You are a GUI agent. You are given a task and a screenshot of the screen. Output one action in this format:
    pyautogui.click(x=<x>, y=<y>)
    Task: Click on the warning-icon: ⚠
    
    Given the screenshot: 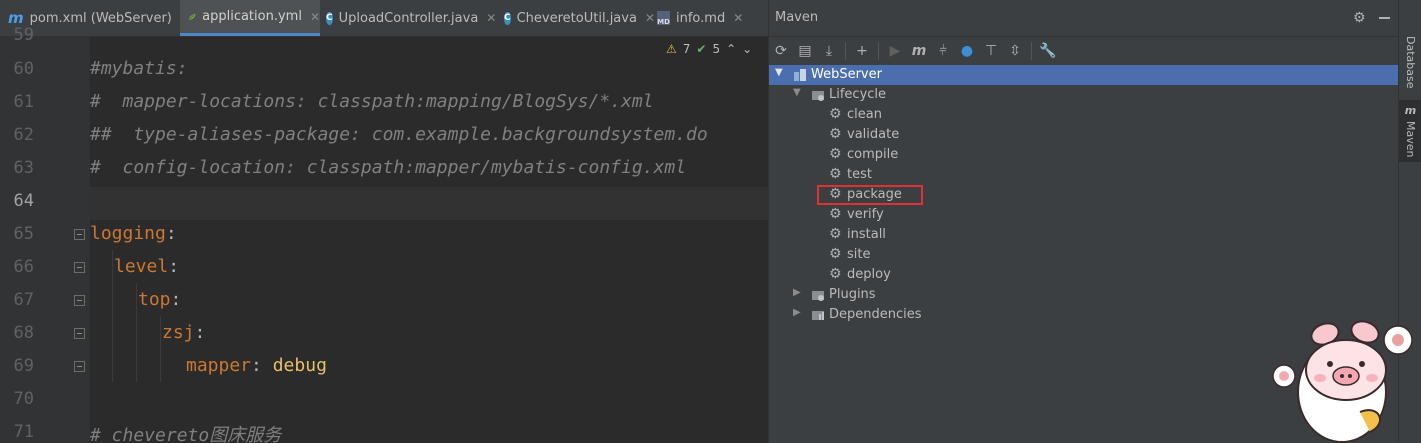 What is the action you would take?
    pyautogui.click(x=671, y=49)
    